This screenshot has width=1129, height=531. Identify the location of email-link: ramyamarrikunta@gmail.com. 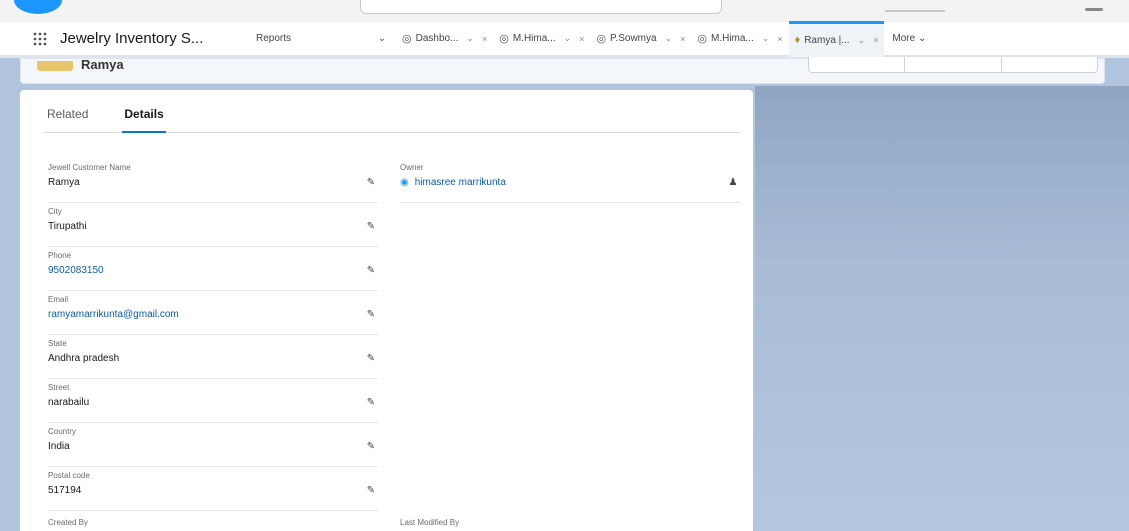
(113, 314).